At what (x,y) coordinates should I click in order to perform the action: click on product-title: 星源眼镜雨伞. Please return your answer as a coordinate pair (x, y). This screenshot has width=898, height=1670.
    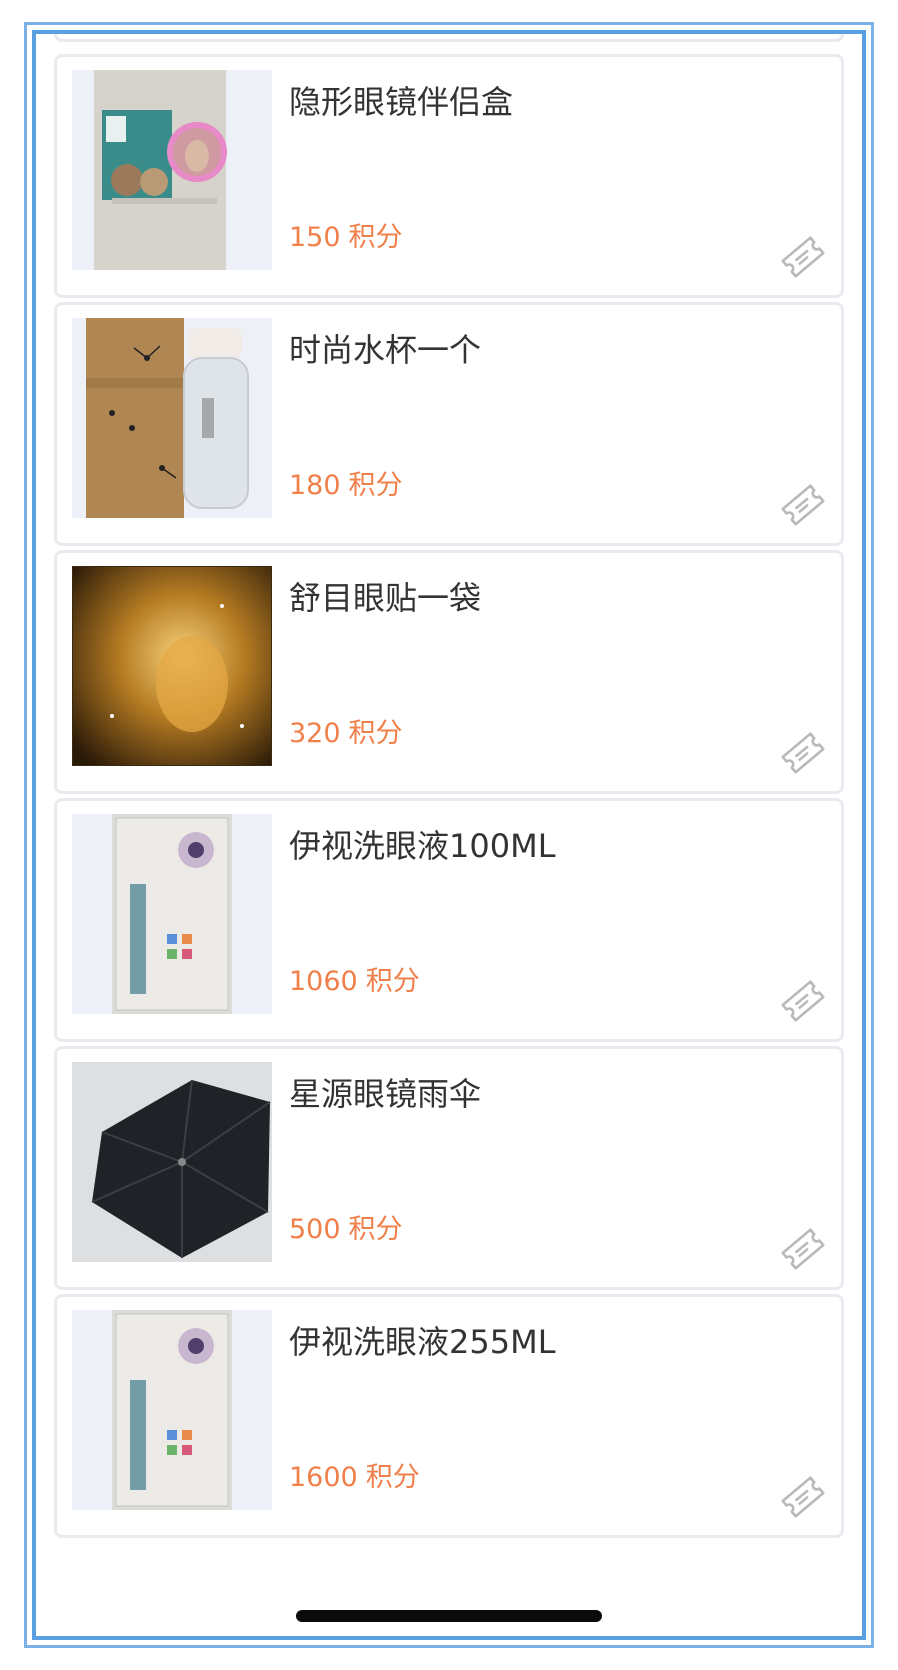
    Looking at the image, I should click on (385, 1094).